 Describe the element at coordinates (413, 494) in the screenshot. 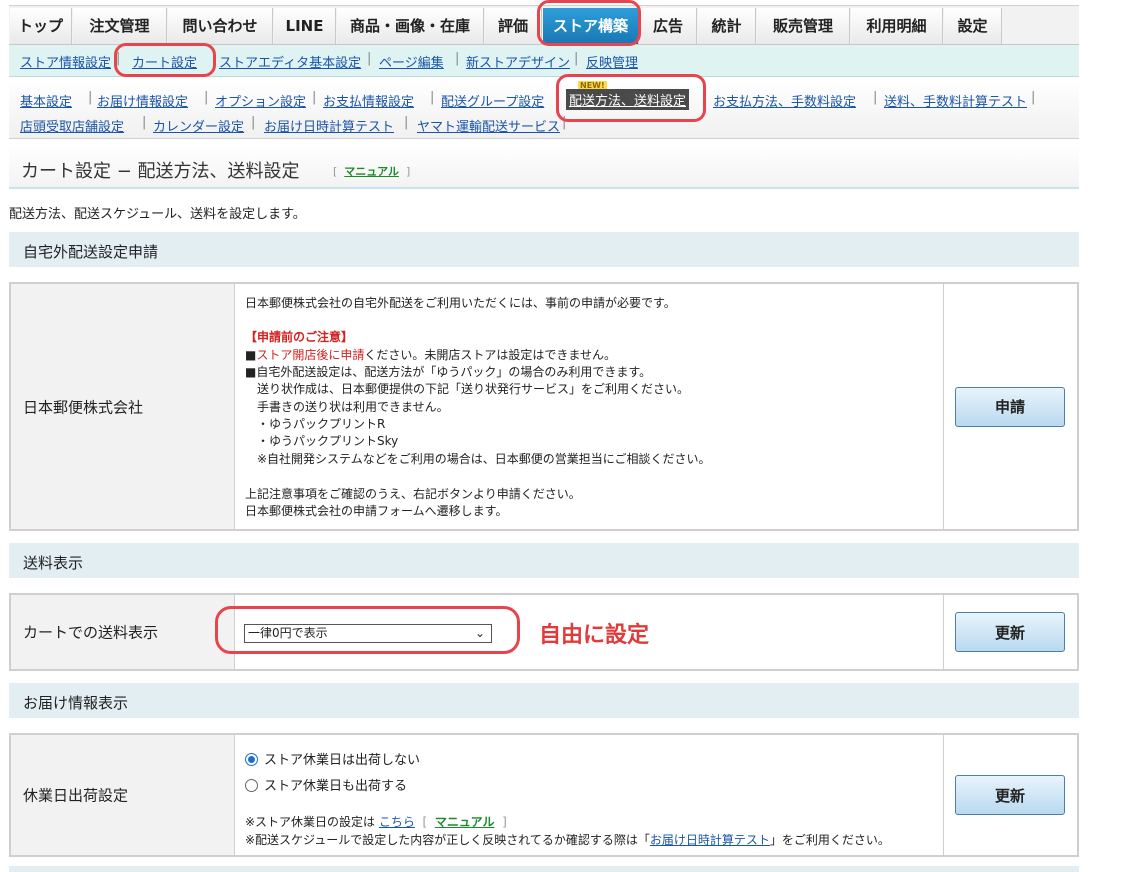

I see `note-line: 上記注意事項をご確認のうえ、右記ボタンより申請ください。` at that location.